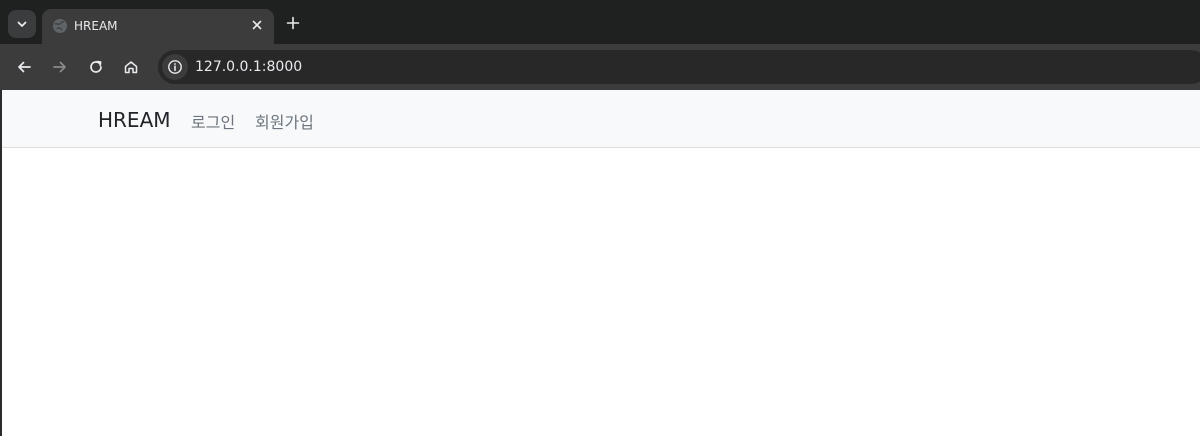 The width and height of the screenshot is (1200, 436). I want to click on close-tab-button, so click(257, 25).